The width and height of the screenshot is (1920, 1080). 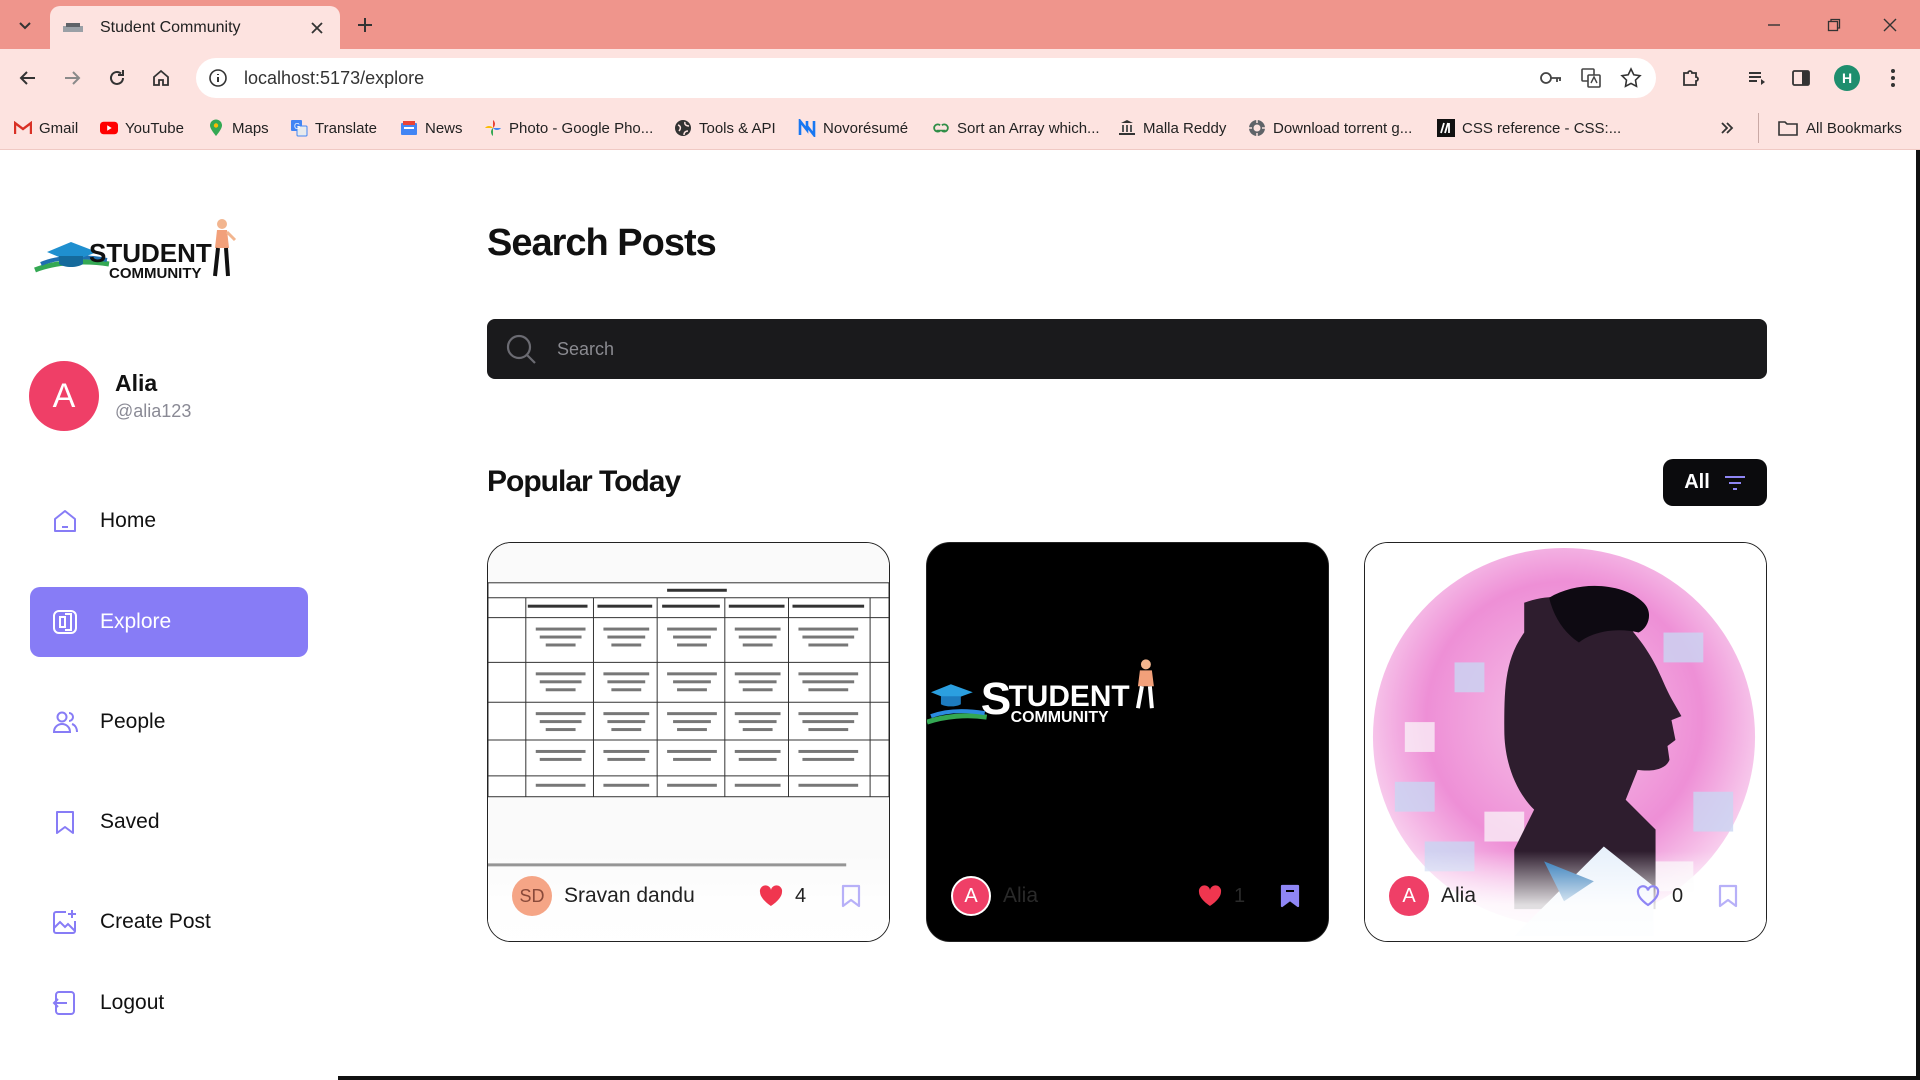 I want to click on gmail-icon, so click(x=23, y=128).